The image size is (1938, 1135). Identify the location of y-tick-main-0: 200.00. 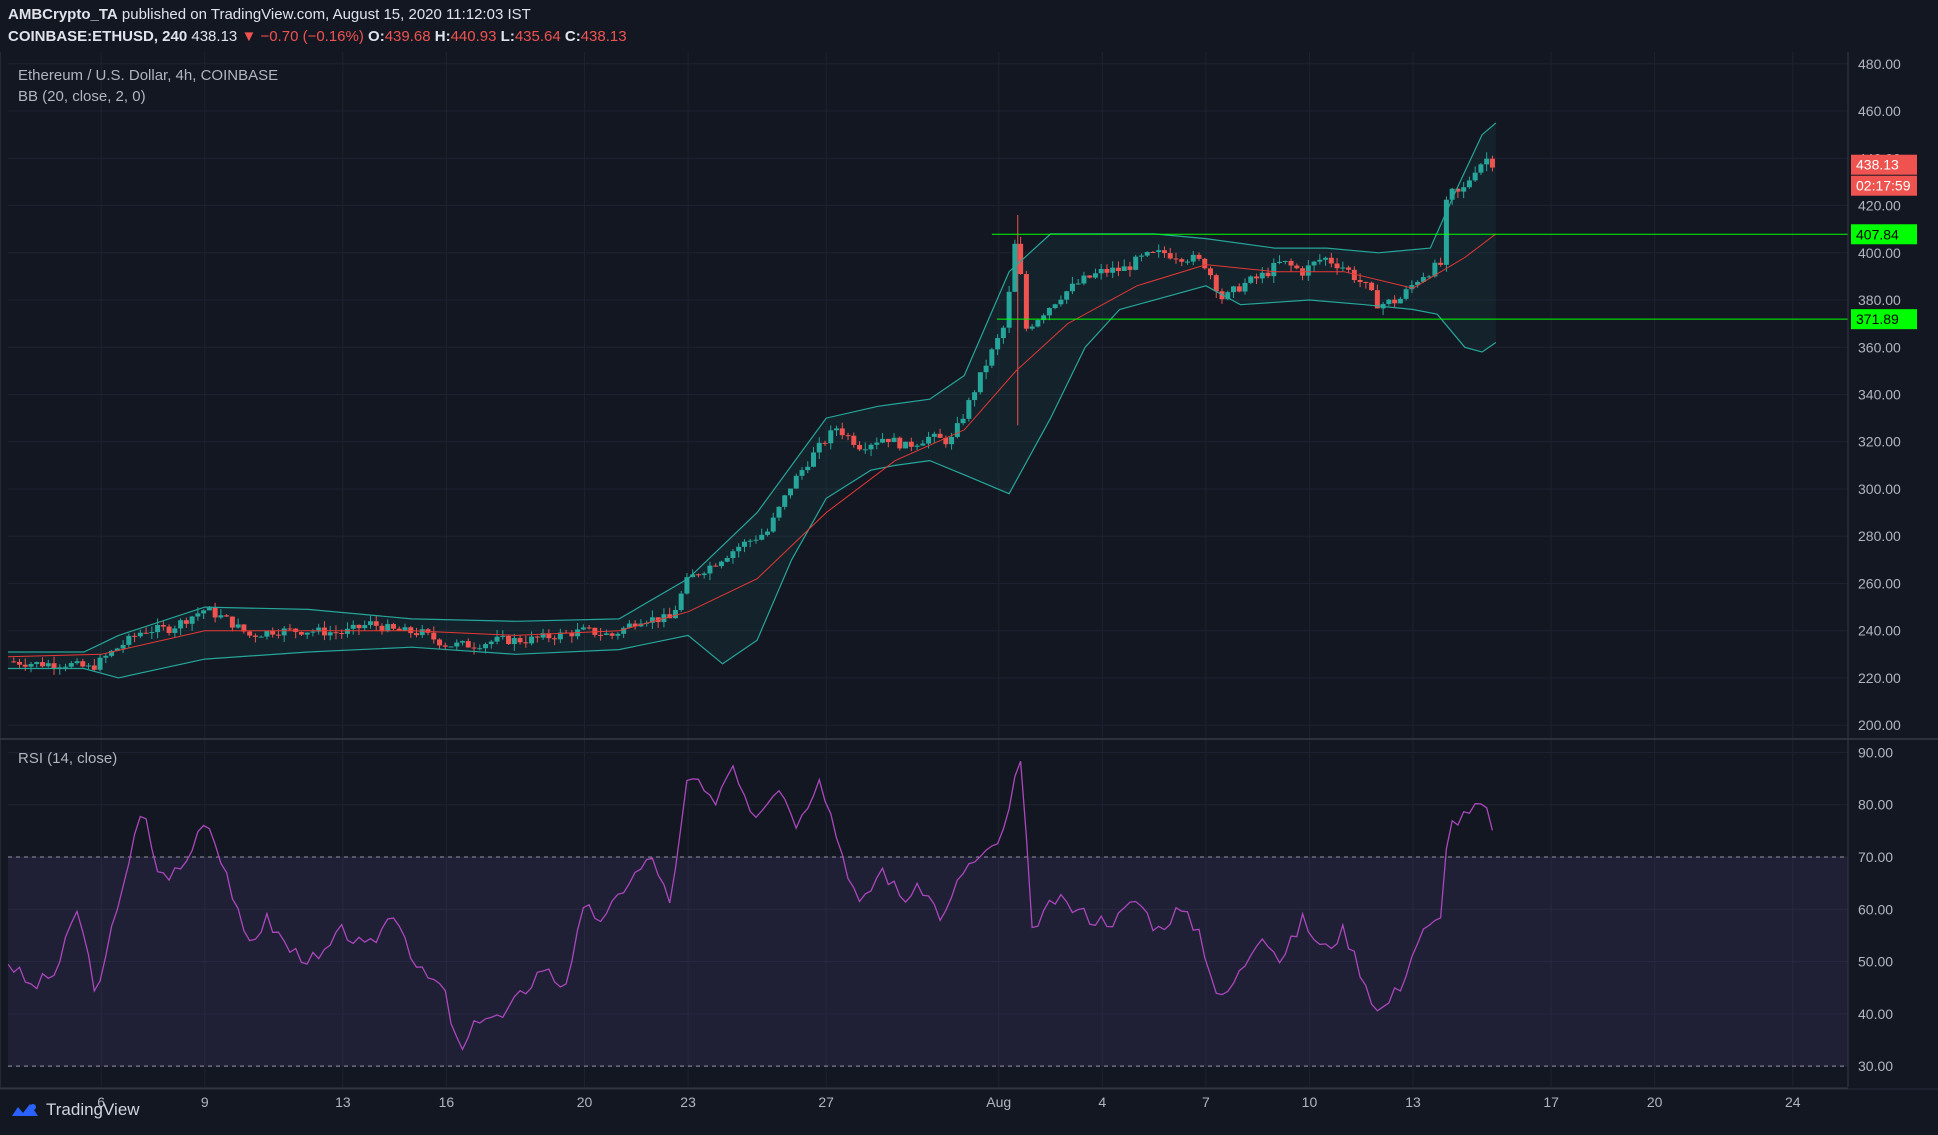
(1879, 725).